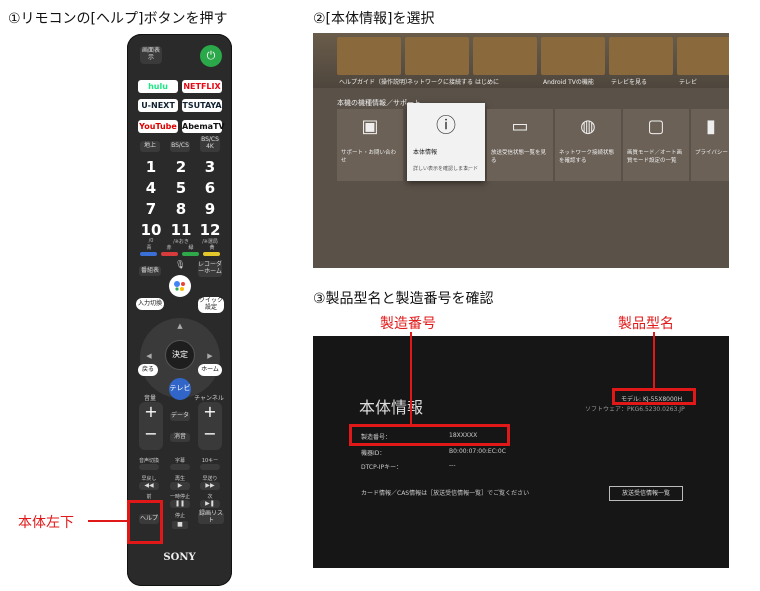 The image size is (760, 591). What do you see at coordinates (655, 157) in the screenshot?
I see `picture-mode-label: 画質モード／オート画質モード設定の一覧` at bounding box center [655, 157].